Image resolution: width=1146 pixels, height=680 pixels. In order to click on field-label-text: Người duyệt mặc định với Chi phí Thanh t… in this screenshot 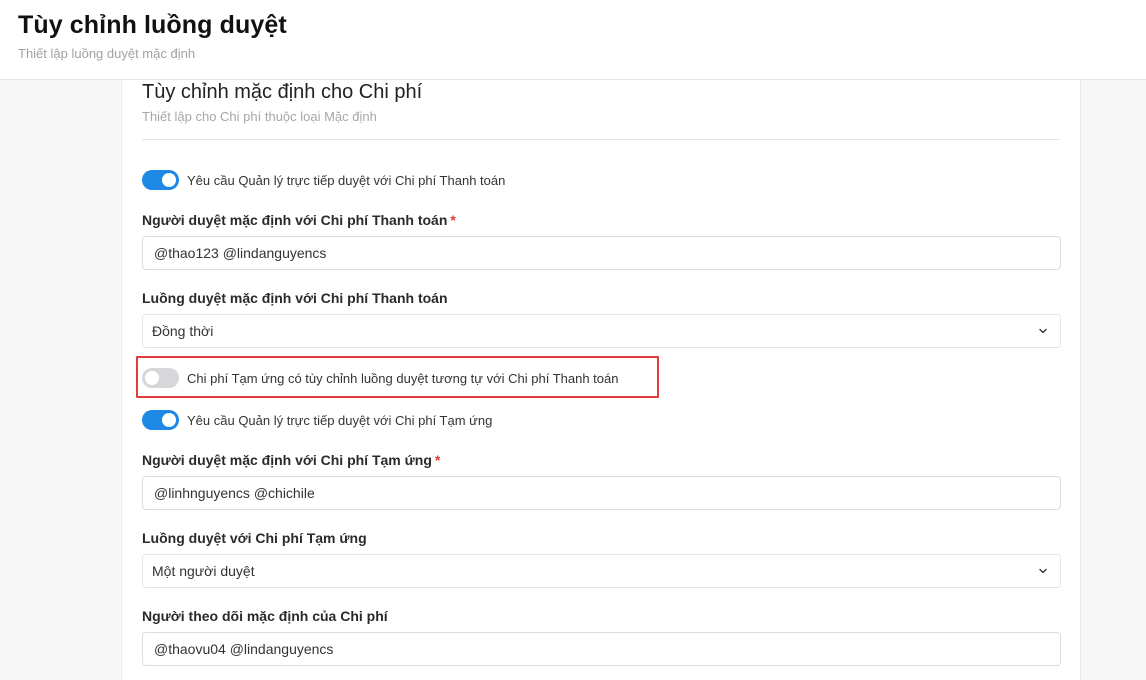, I will do `click(295, 220)`.